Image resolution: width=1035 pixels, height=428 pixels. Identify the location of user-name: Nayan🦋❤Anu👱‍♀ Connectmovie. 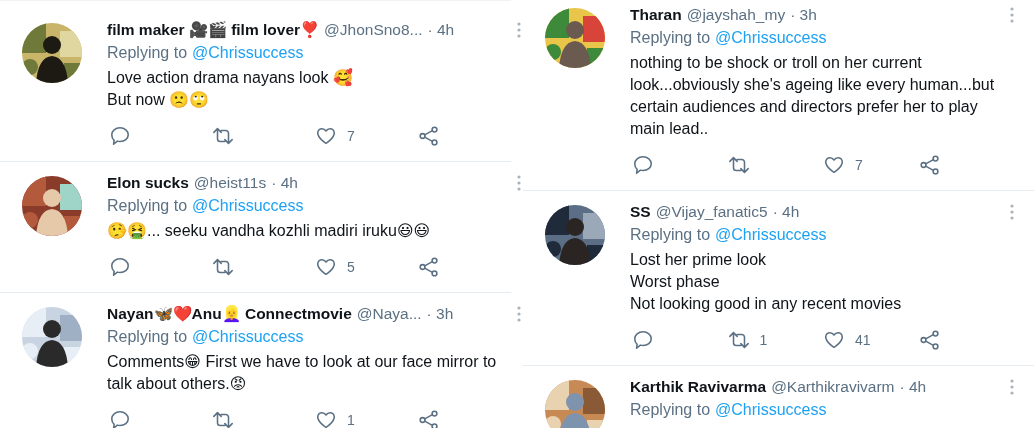
(229, 314).